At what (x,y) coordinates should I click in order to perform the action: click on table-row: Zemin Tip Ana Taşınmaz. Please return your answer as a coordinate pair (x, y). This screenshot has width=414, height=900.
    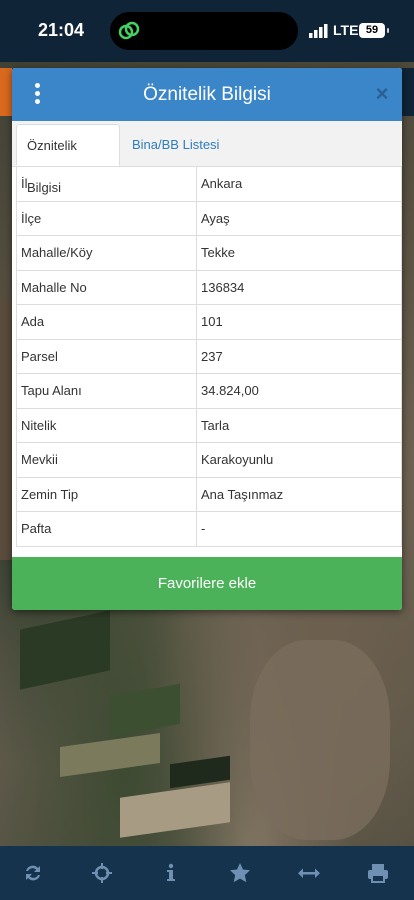
    Looking at the image, I should click on (209, 494).